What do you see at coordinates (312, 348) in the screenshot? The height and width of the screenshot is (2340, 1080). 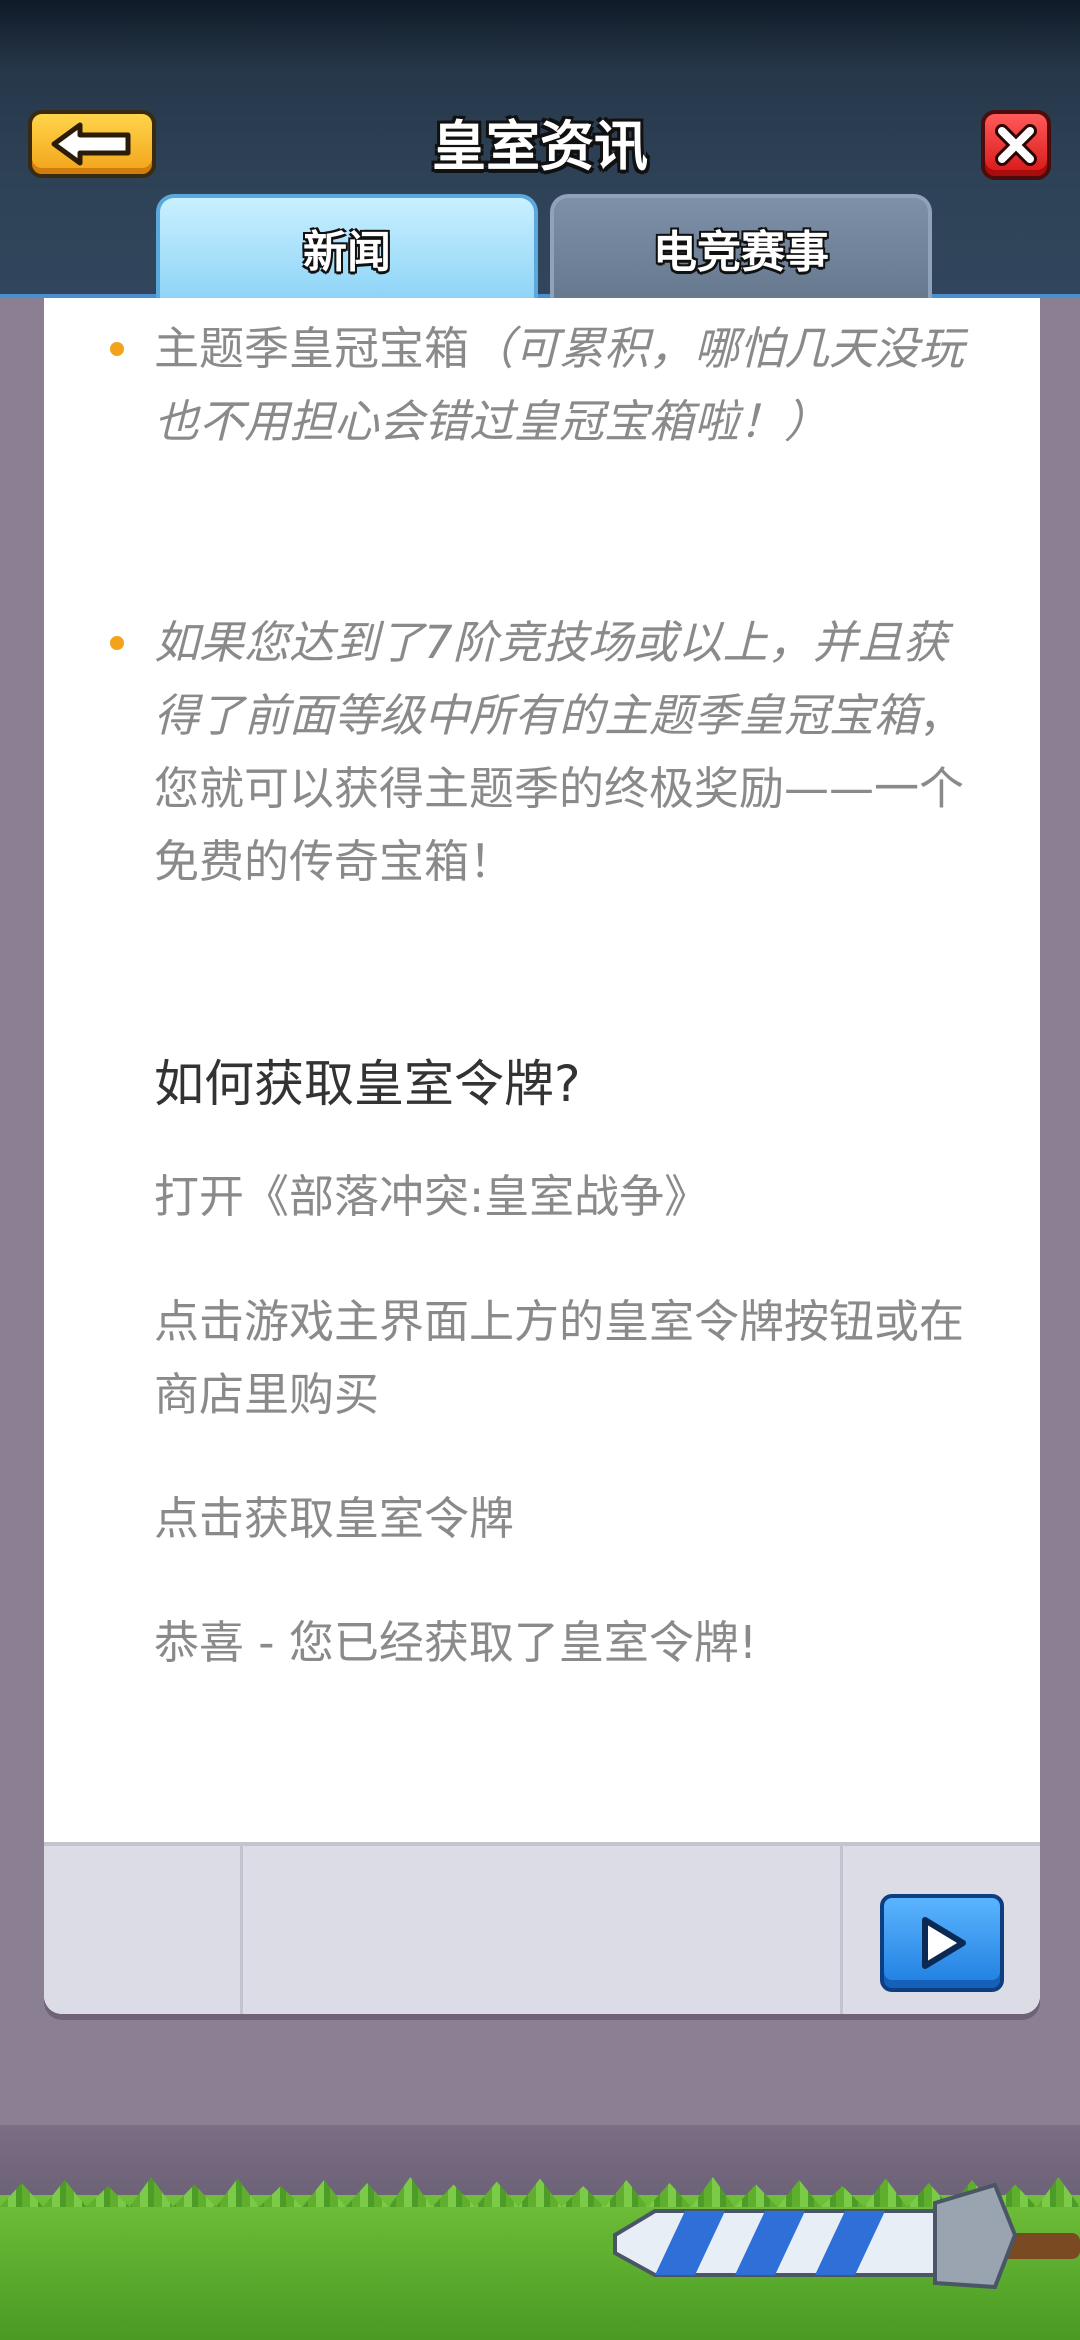 I see `bullet-text: 主题季皇冠宝箱` at bounding box center [312, 348].